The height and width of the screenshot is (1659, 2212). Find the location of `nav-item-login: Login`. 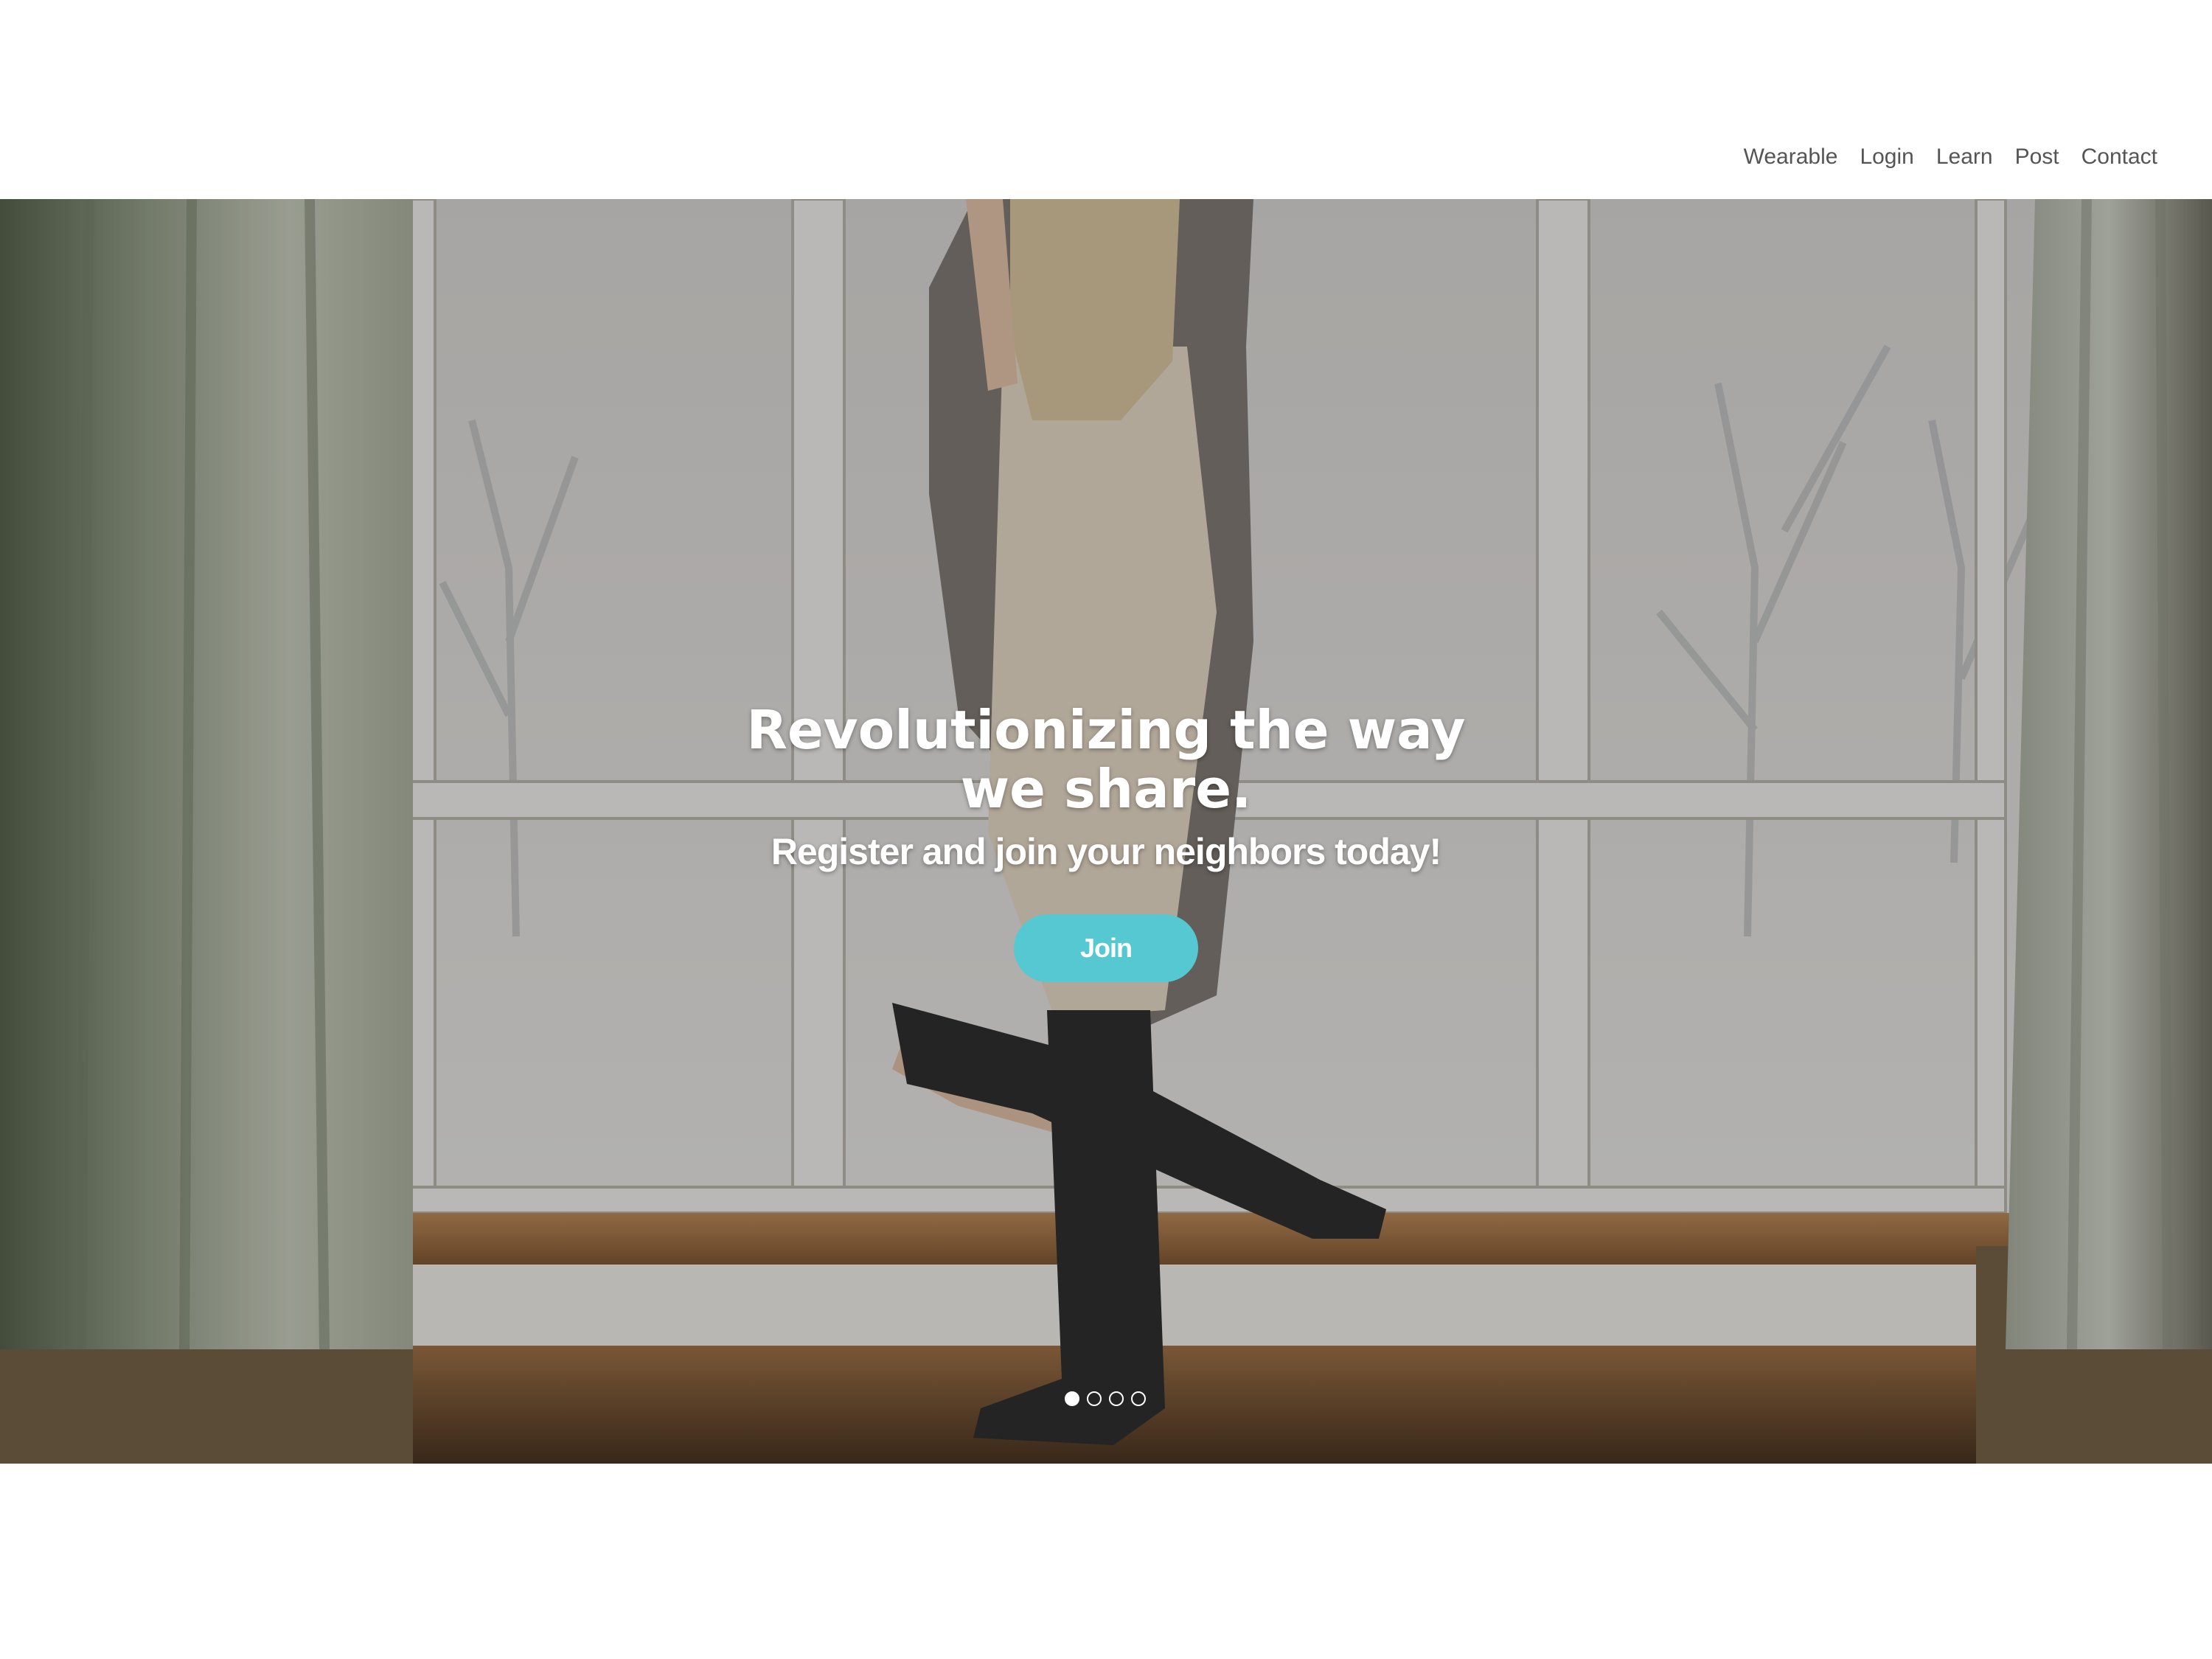

nav-item-login: Login is located at coordinates (1886, 157).